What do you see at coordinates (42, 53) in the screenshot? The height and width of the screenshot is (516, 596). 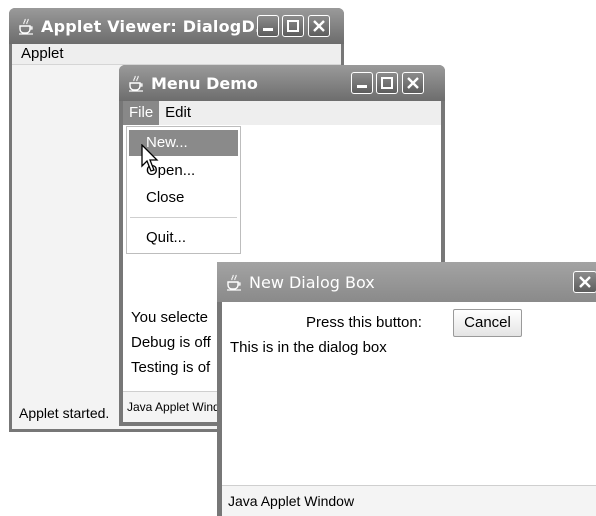 I see `applet-menu: Applet` at bounding box center [42, 53].